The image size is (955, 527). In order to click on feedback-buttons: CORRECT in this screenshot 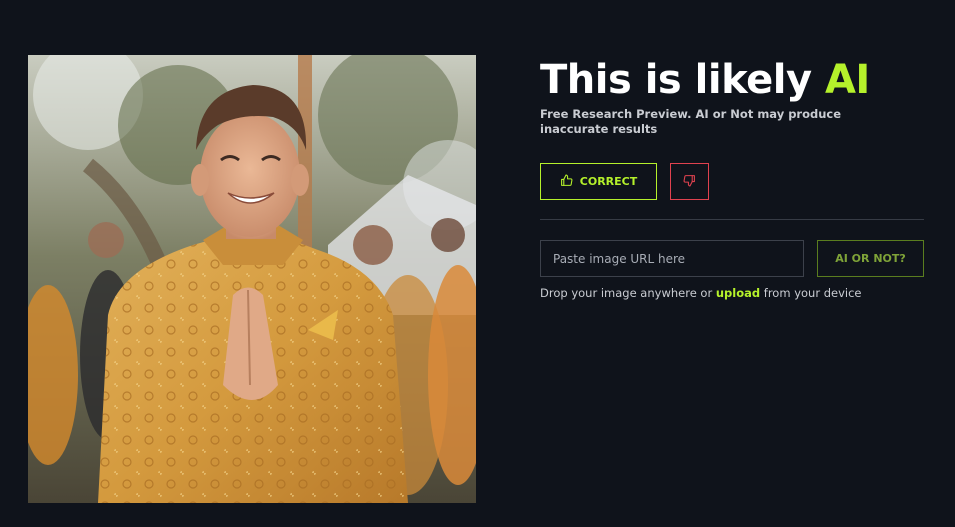, I will do `click(732, 181)`.